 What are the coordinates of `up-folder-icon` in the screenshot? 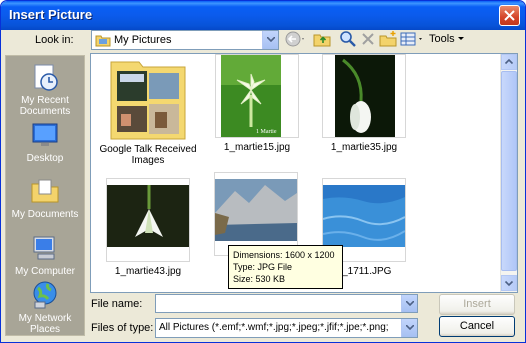 It's located at (322, 40).